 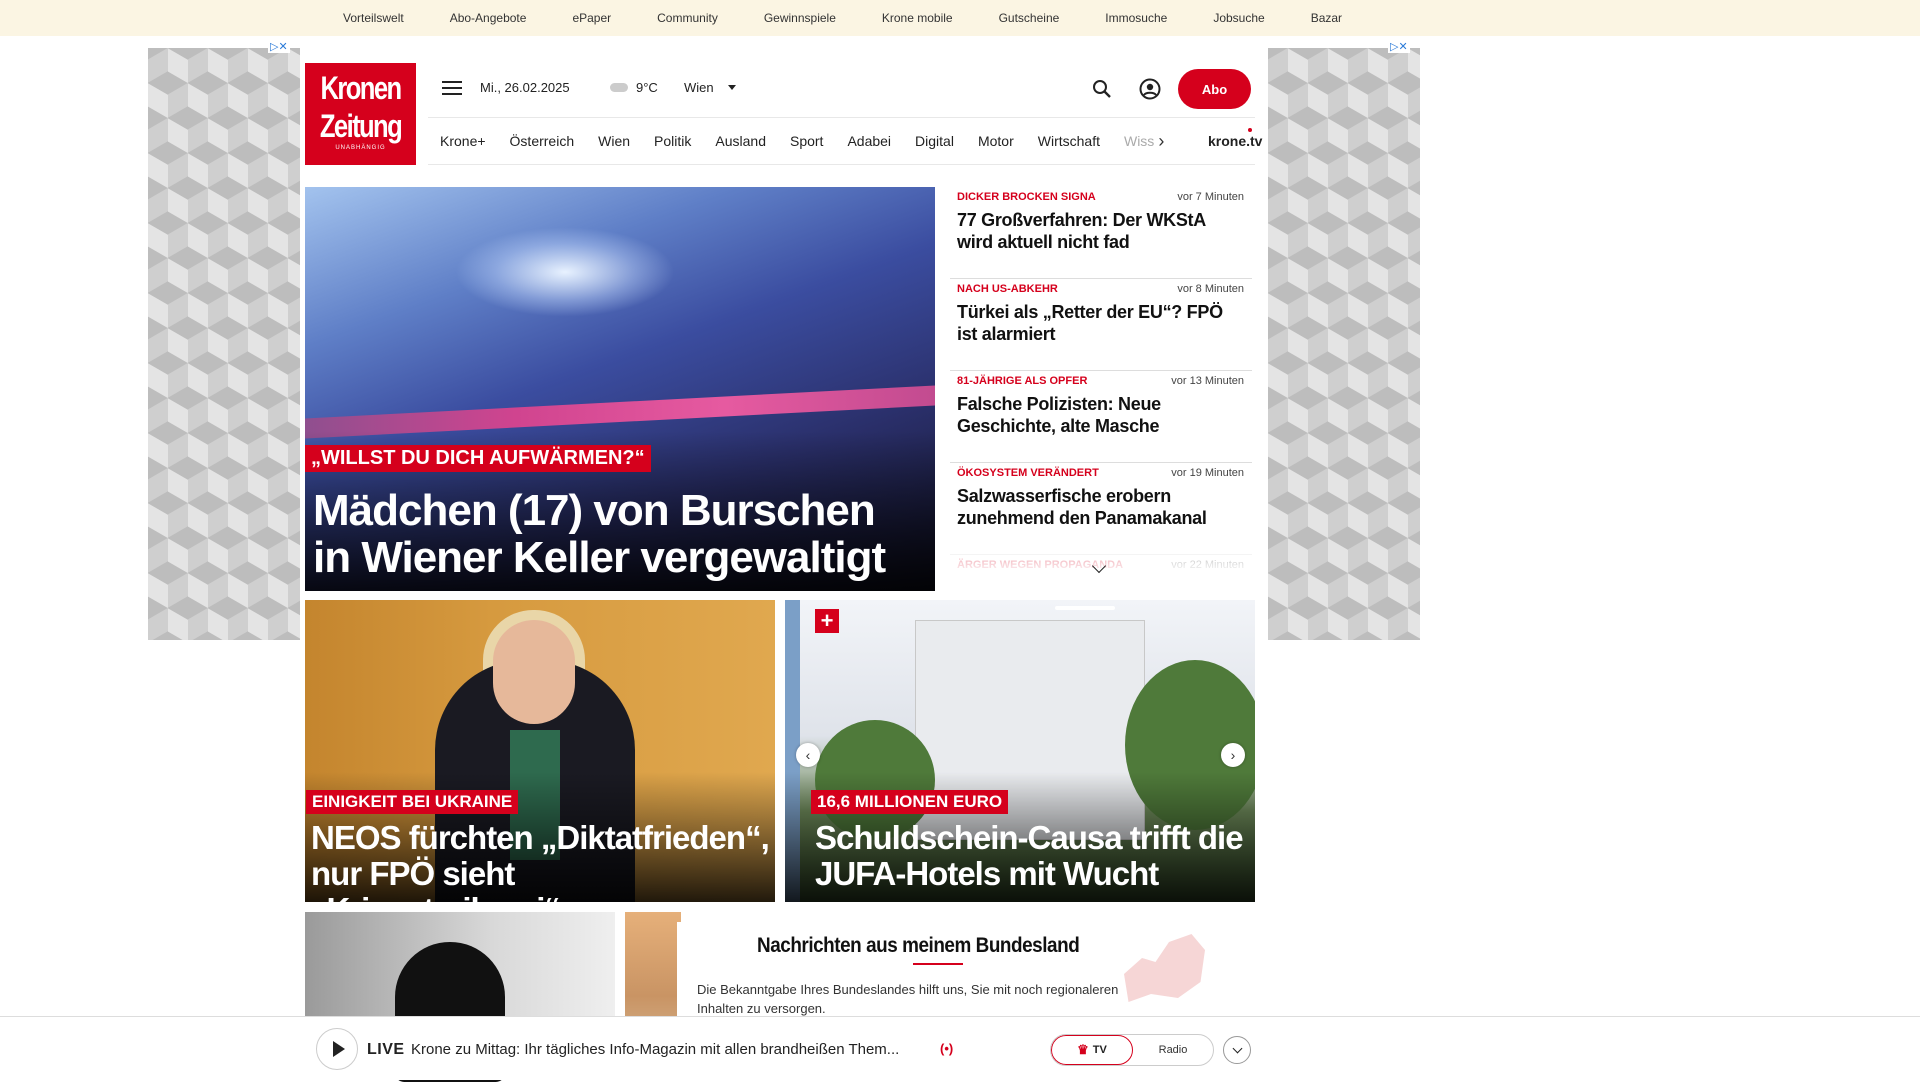 I want to click on play-button, so click(x=337, y=1049).